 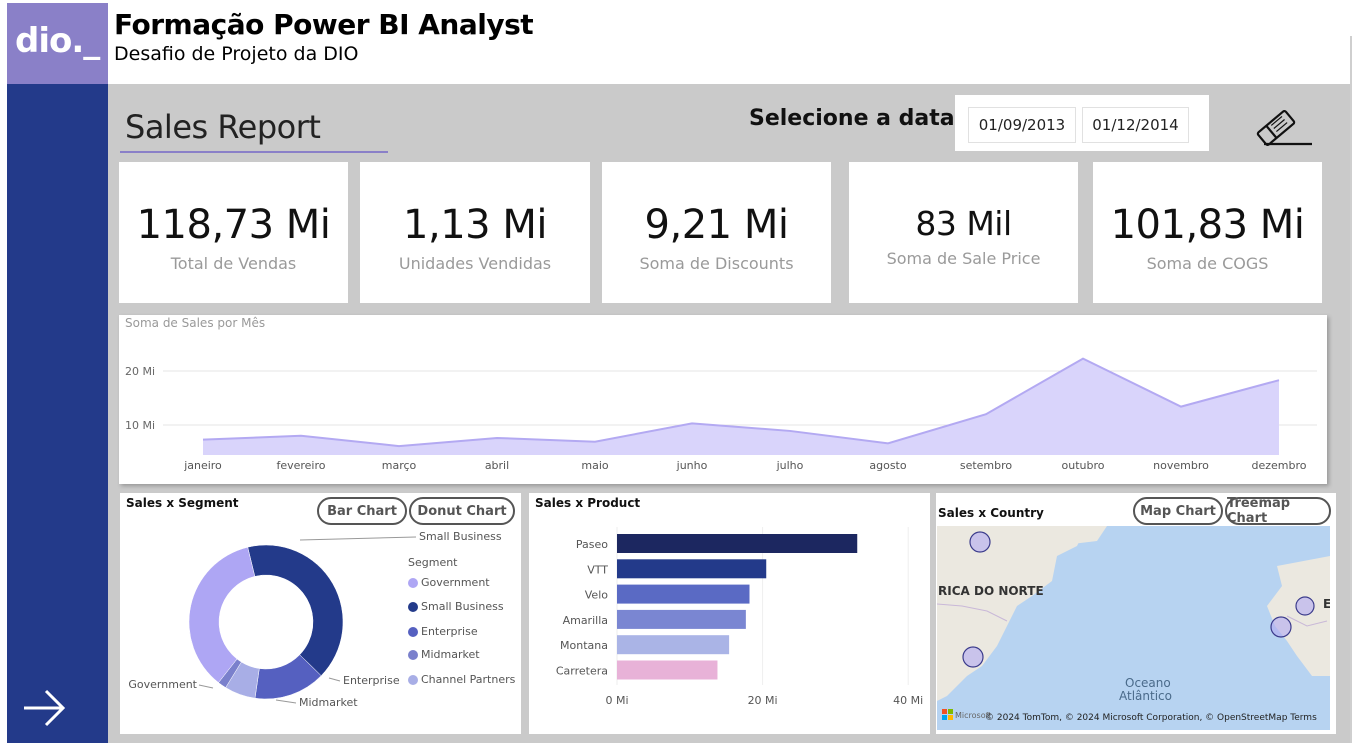 What do you see at coordinates (1022, 125) in the screenshot?
I see `start-date-input: 01/09/2013` at bounding box center [1022, 125].